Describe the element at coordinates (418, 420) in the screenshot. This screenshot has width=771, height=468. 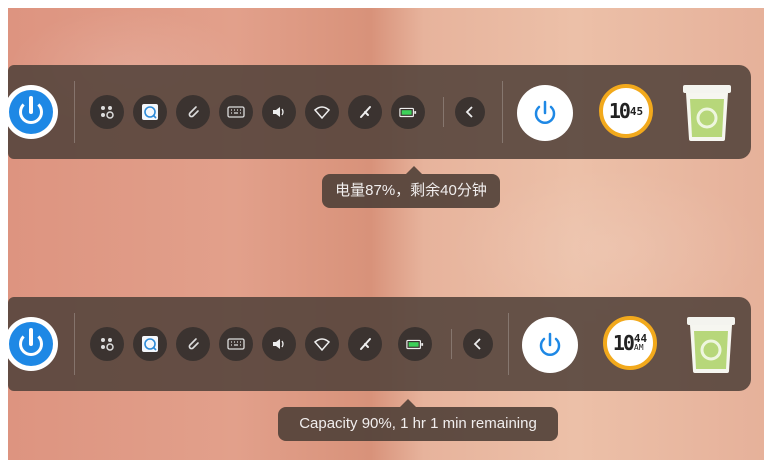
I see `battery-tooltip: Capacity 90%, 1 hr 1 min remaining` at that location.